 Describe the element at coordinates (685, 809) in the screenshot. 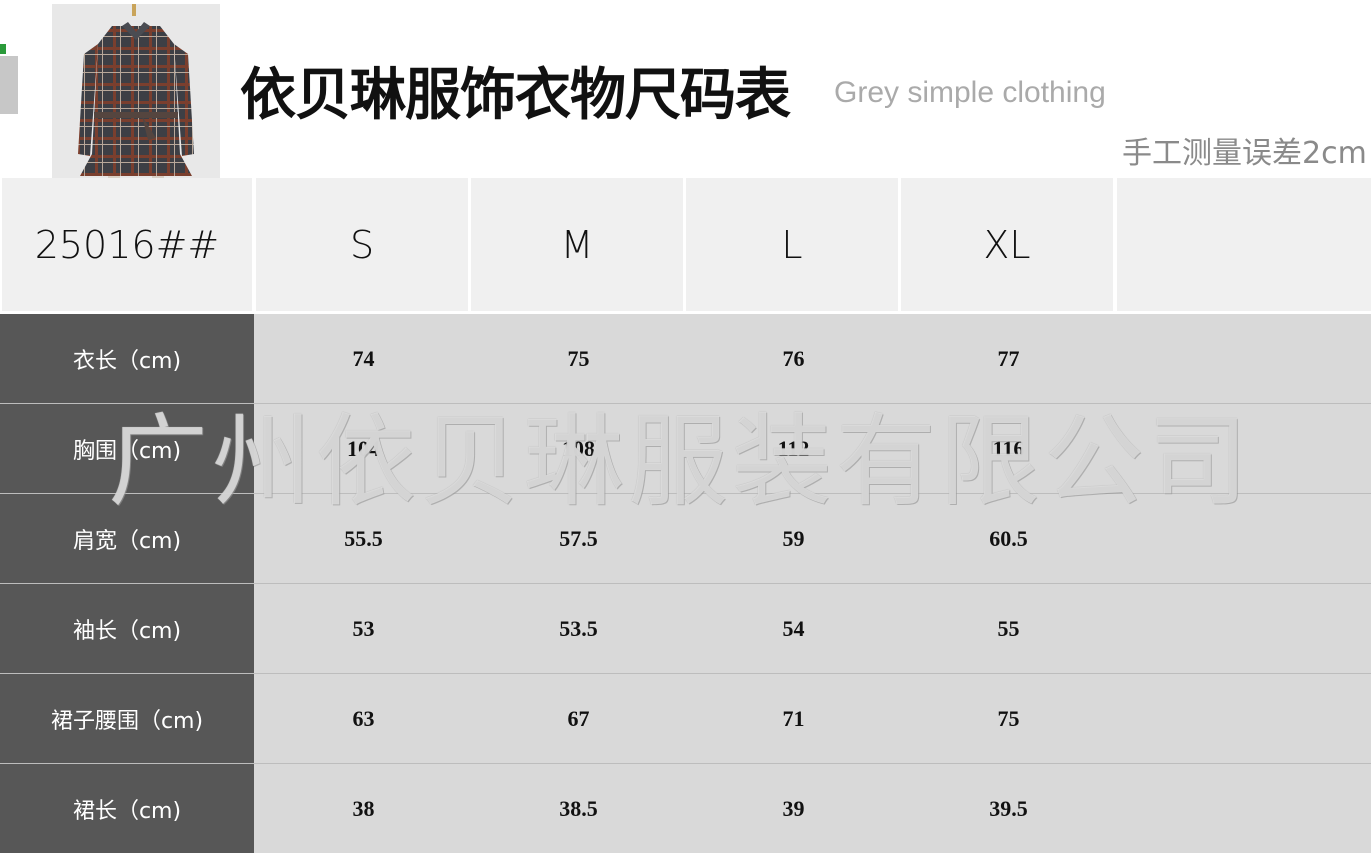

I see `table-row: 裙长（cm) 38 38.5 39 39.5` at that location.